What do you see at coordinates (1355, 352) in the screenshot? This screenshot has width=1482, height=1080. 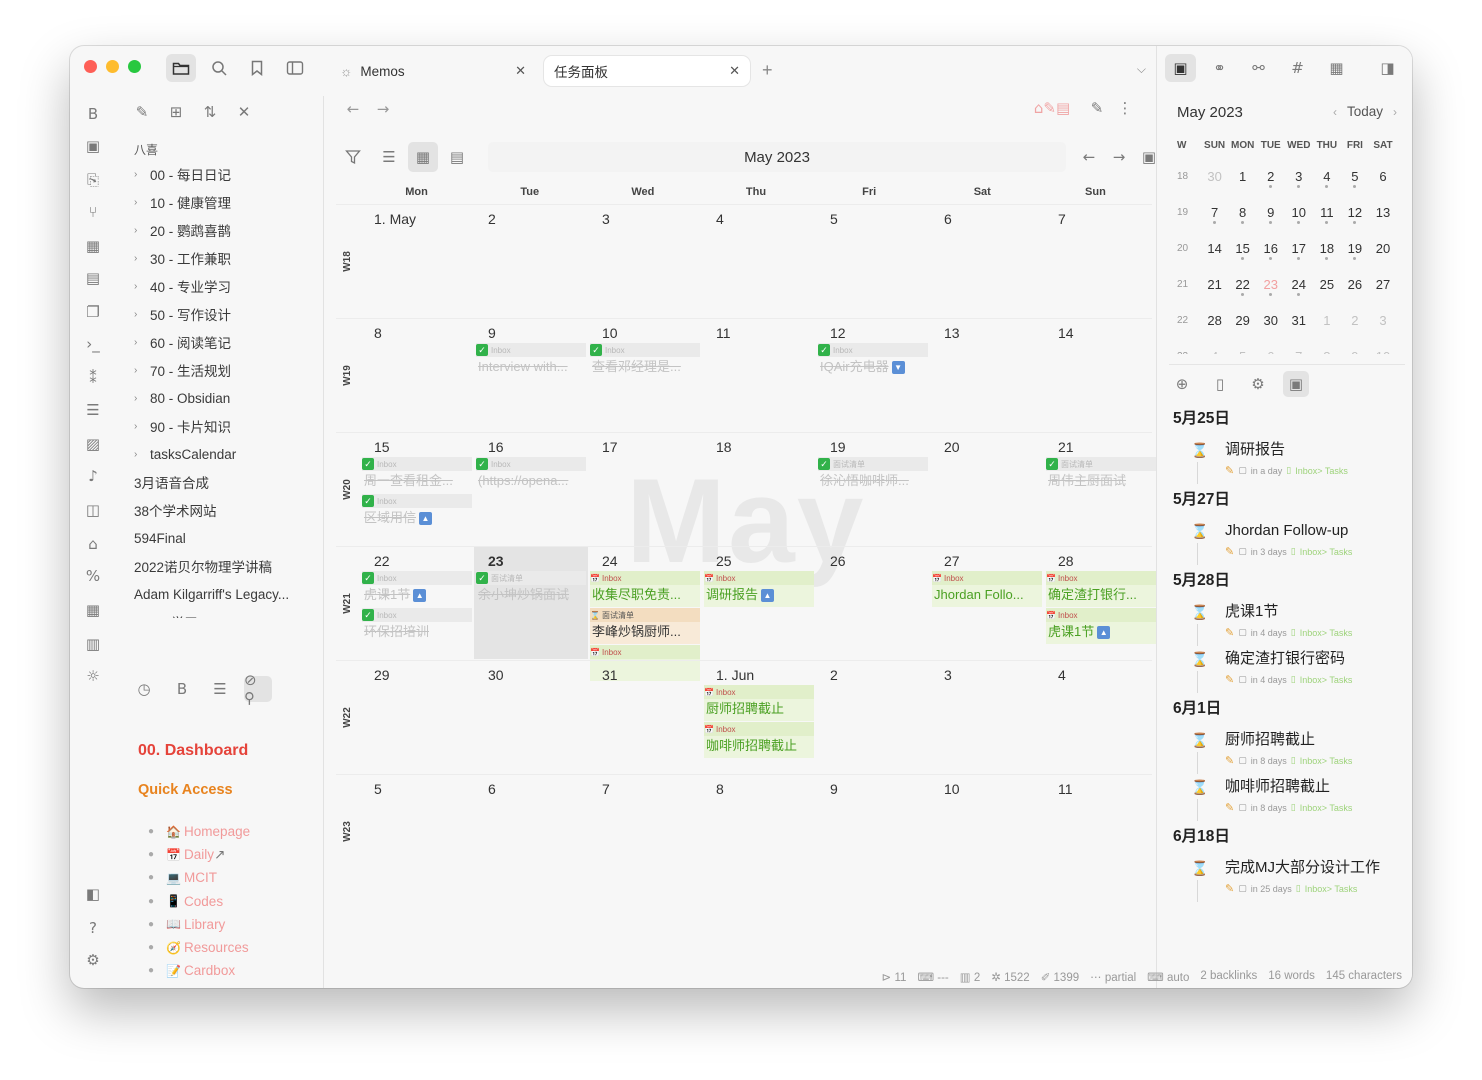 I see `mini-day: 9` at bounding box center [1355, 352].